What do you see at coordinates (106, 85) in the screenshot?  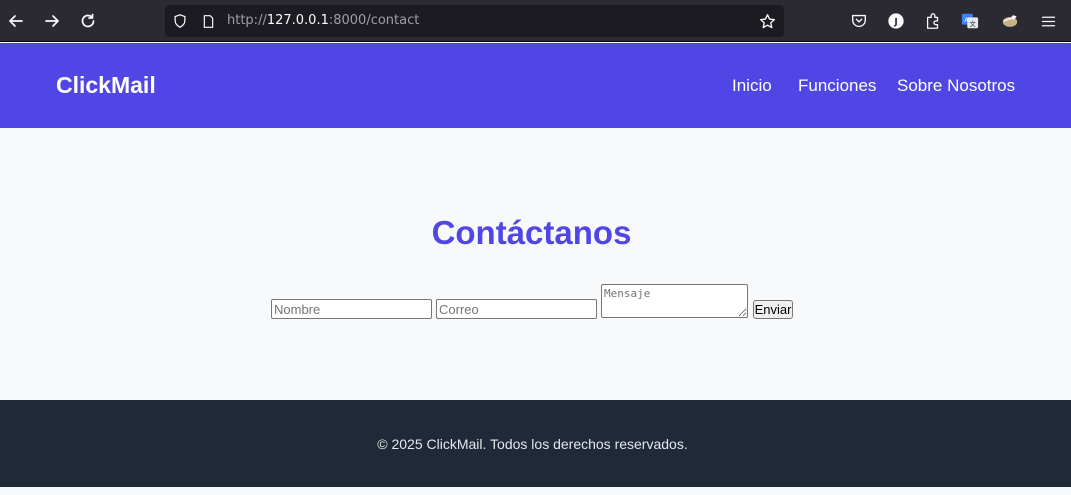 I see `brand-logo: ClickMail` at bounding box center [106, 85].